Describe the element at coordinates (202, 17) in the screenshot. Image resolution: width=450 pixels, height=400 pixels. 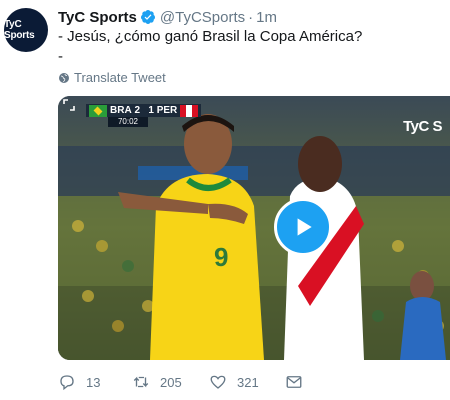
I see `author-handle: @TyCSports` at that location.